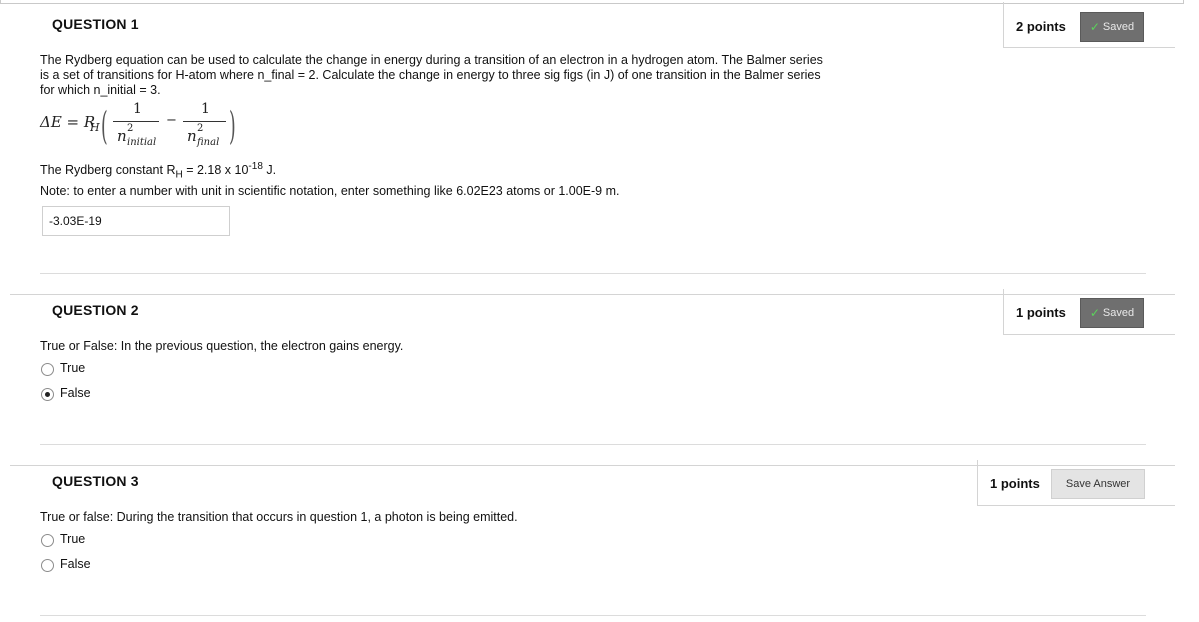 The height and width of the screenshot is (622, 1199). Describe the element at coordinates (192, 136) in the screenshot. I see `denominator-2-n: n` at that location.